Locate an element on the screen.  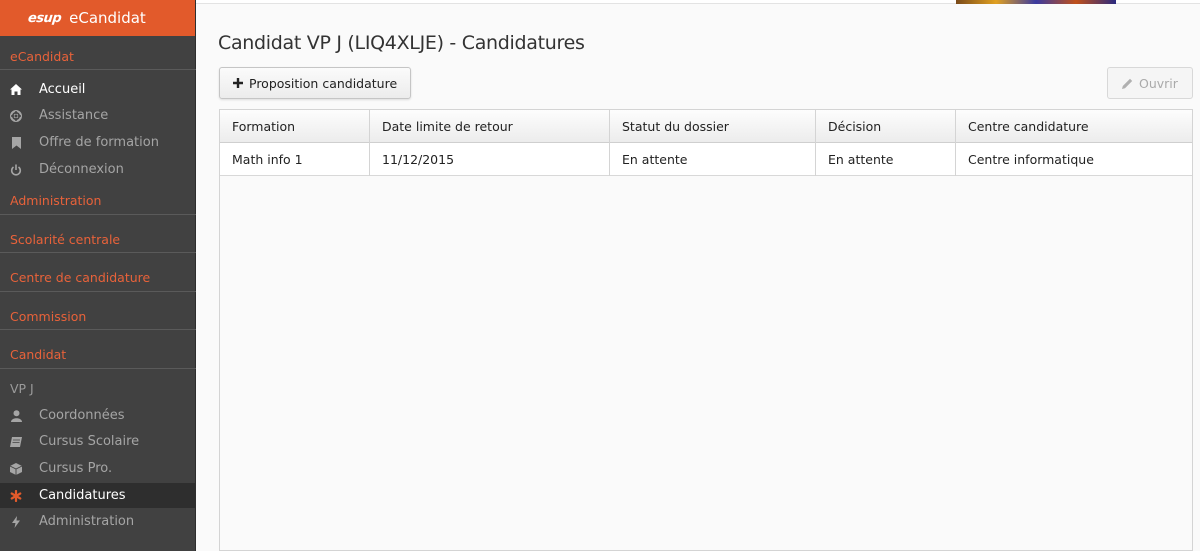
cube-icon is located at coordinates (16, 468).